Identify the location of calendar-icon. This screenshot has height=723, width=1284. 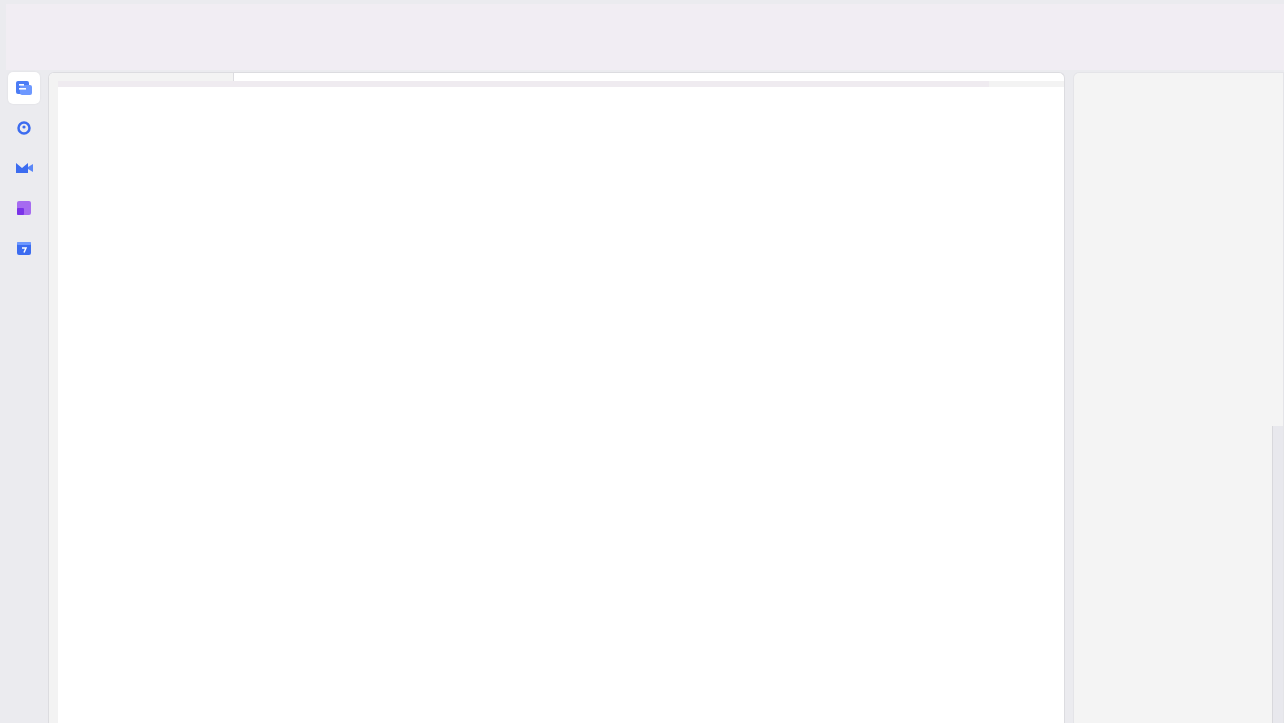
(24, 248).